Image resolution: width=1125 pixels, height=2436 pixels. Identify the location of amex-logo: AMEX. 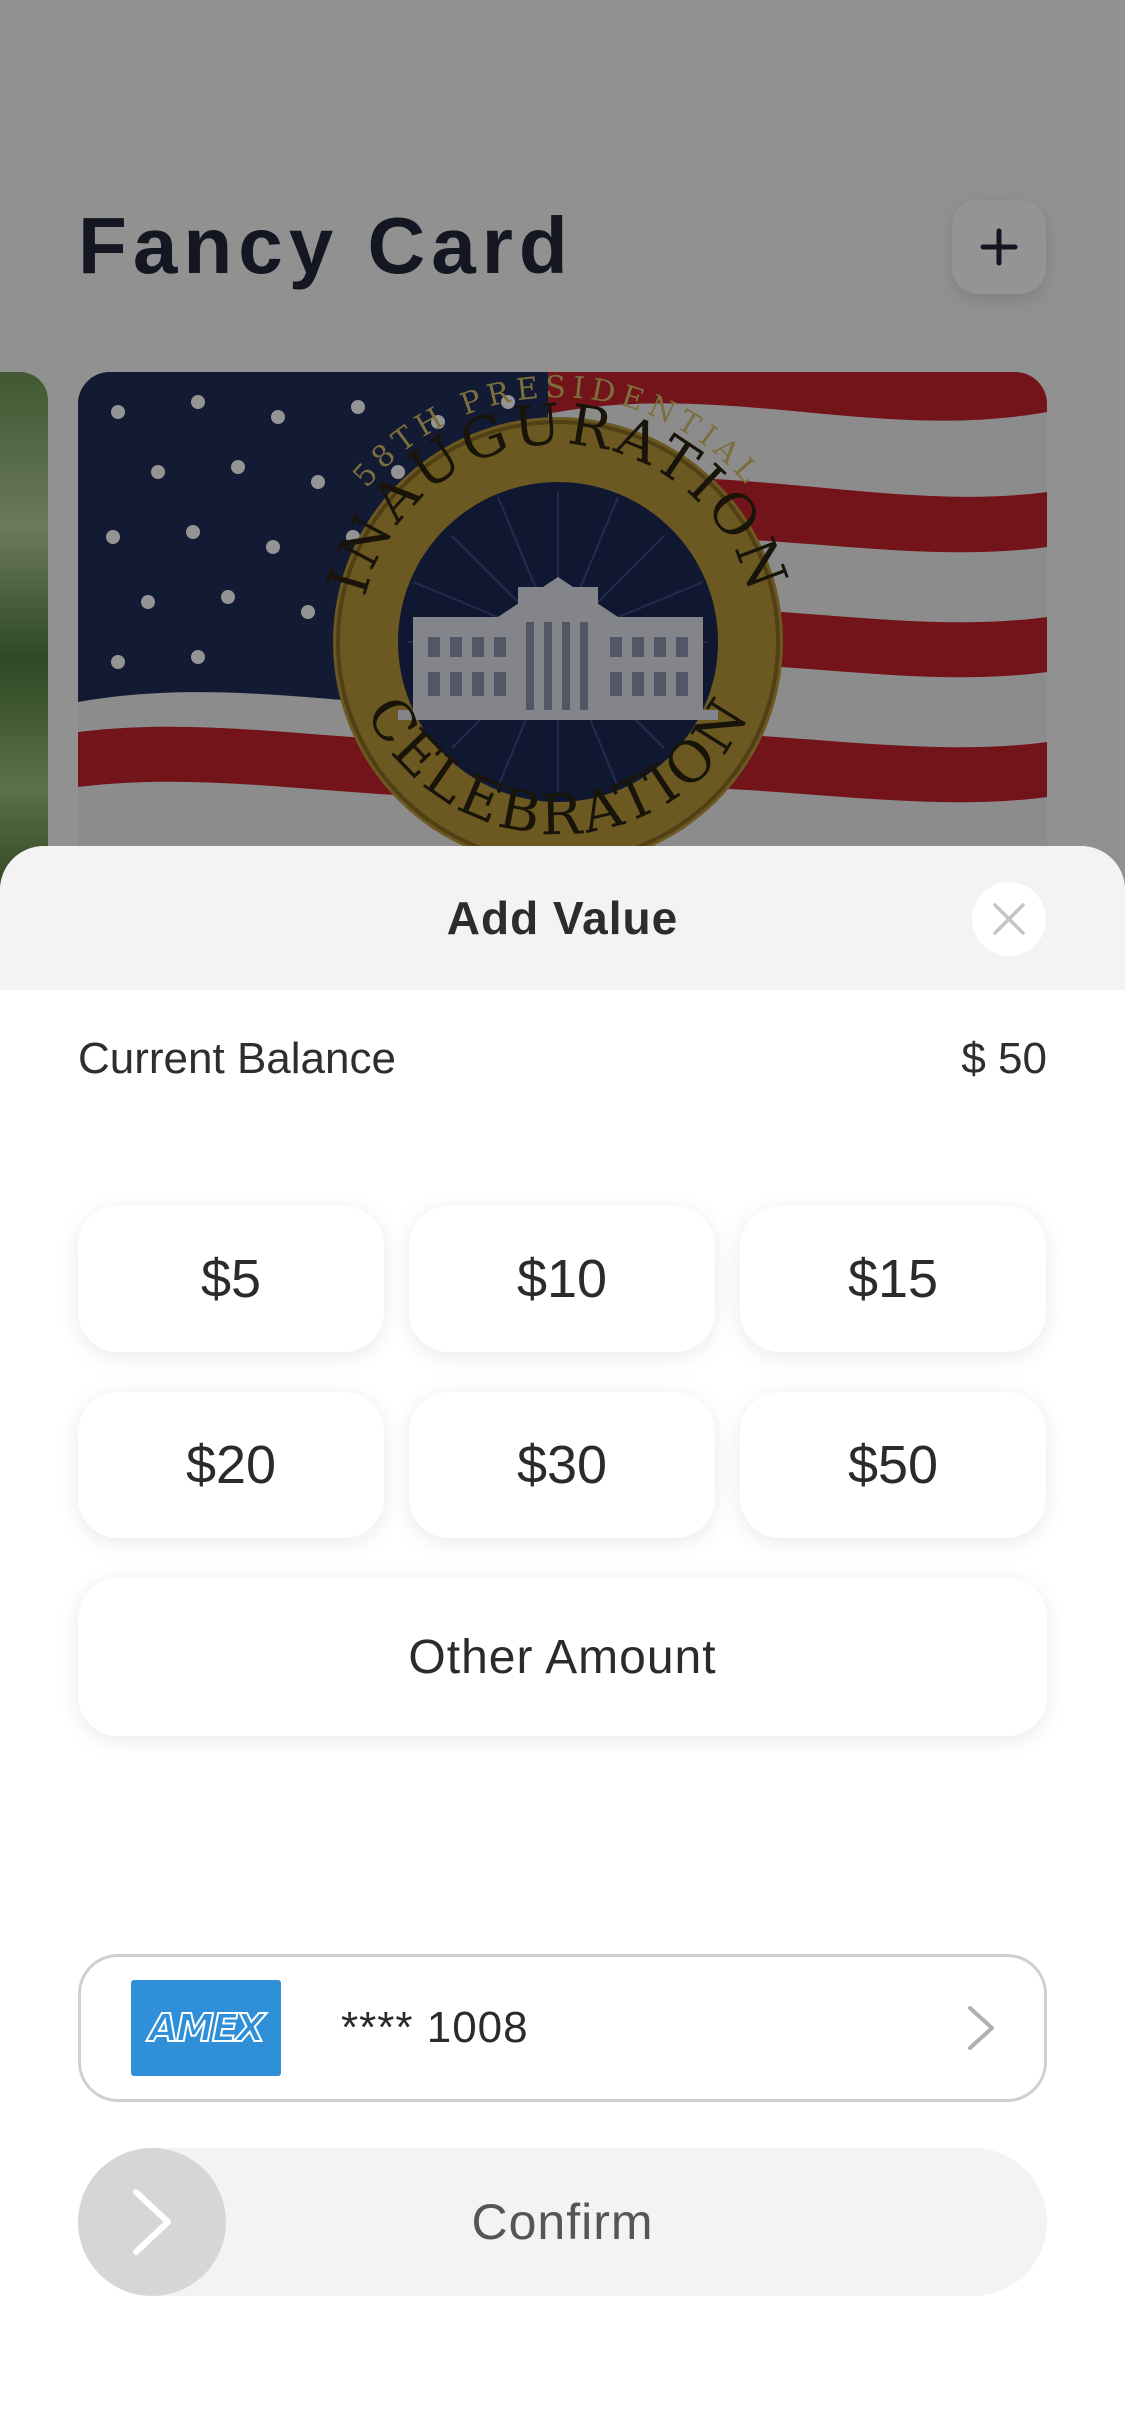
(206, 2028).